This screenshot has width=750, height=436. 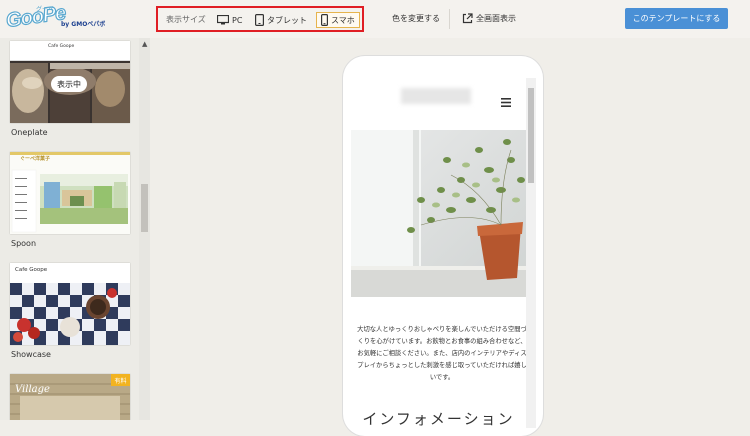 What do you see at coordinates (45, 9) in the screenshot?
I see `logo-kana: グーペ` at bounding box center [45, 9].